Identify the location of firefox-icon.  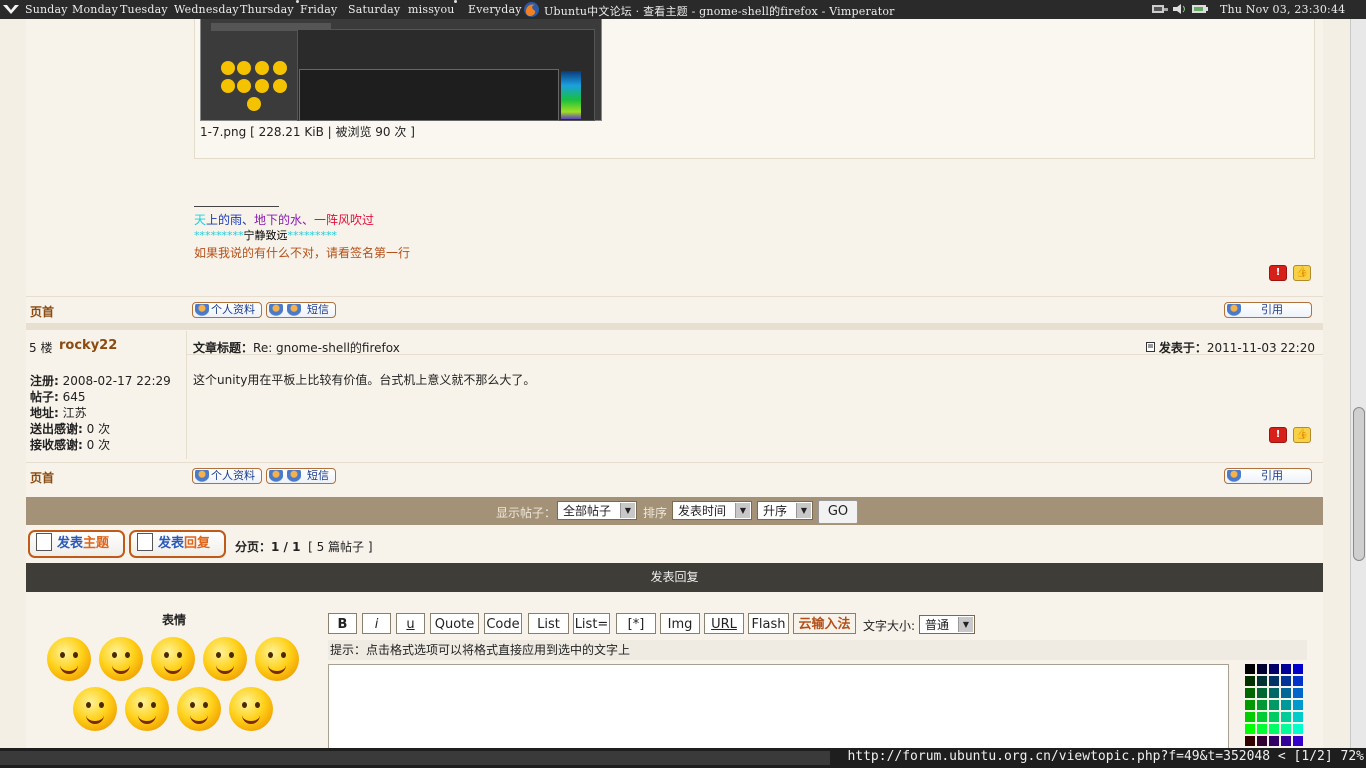
(531, 9).